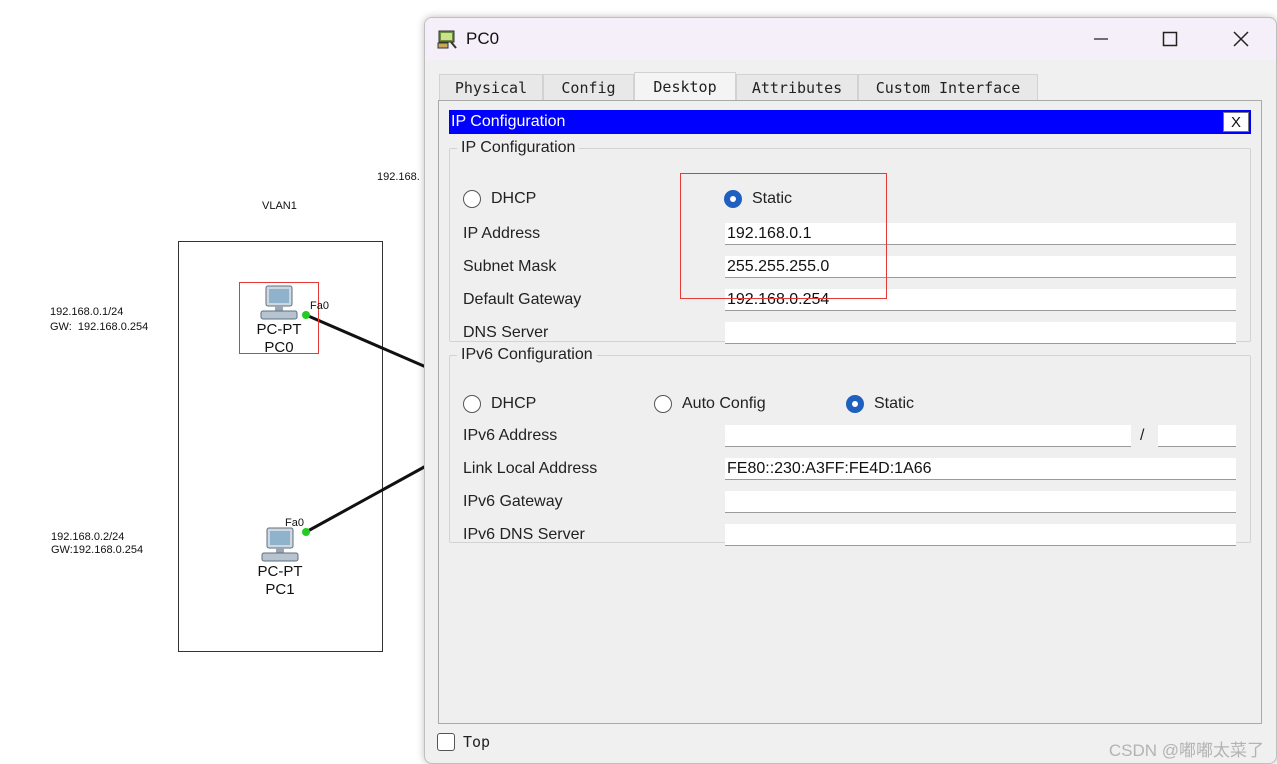  I want to click on close-button, so click(1241, 39).